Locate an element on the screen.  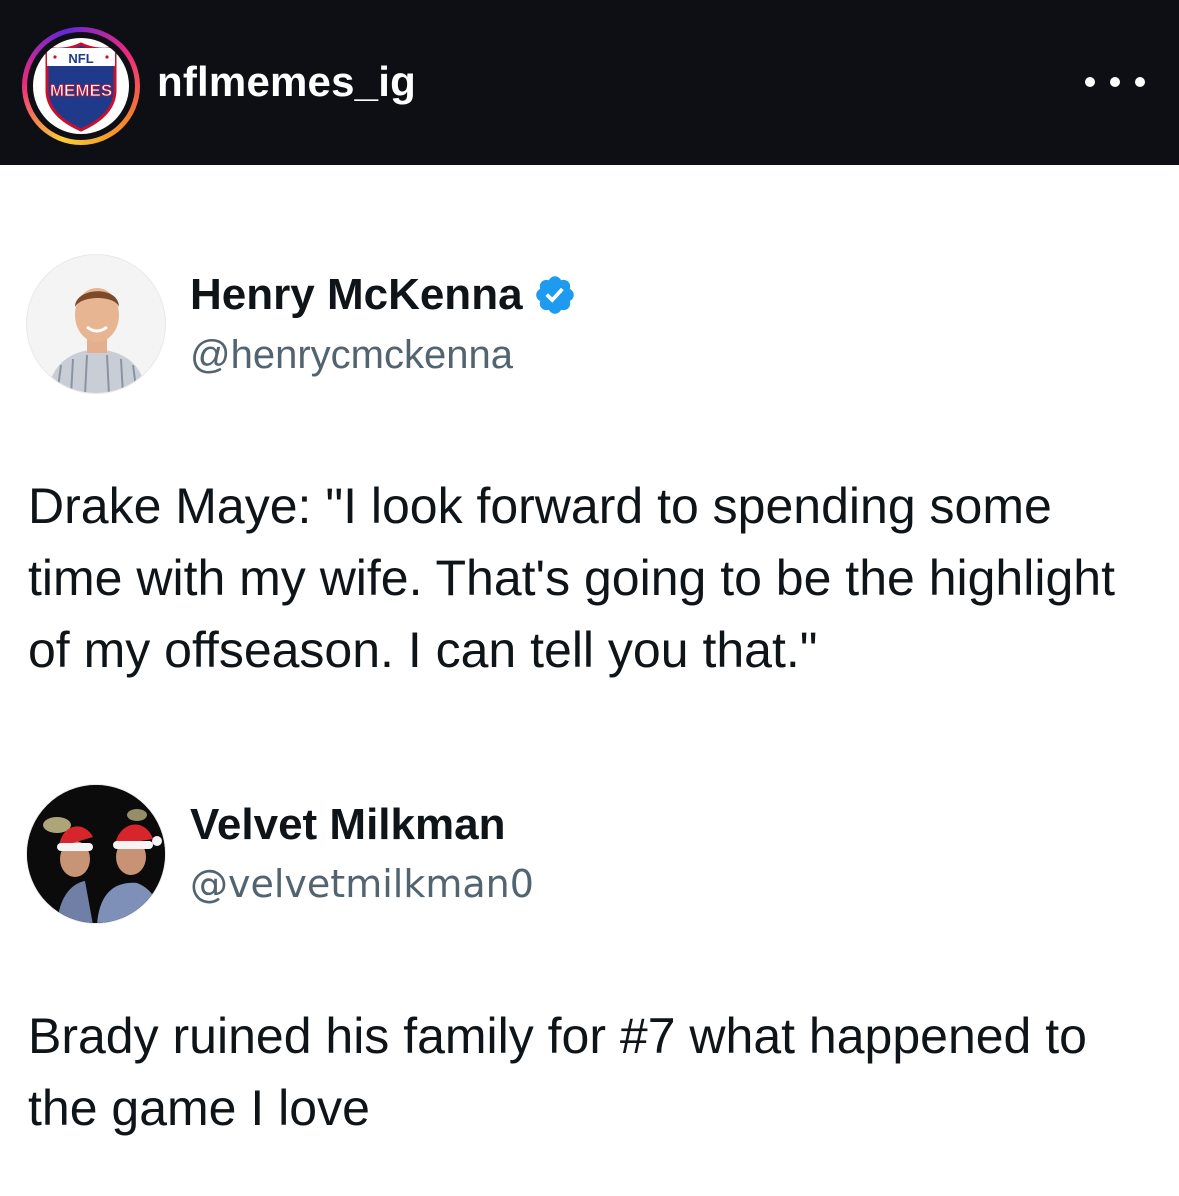
logo-text-memes: MEMES is located at coordinates (81, 90).